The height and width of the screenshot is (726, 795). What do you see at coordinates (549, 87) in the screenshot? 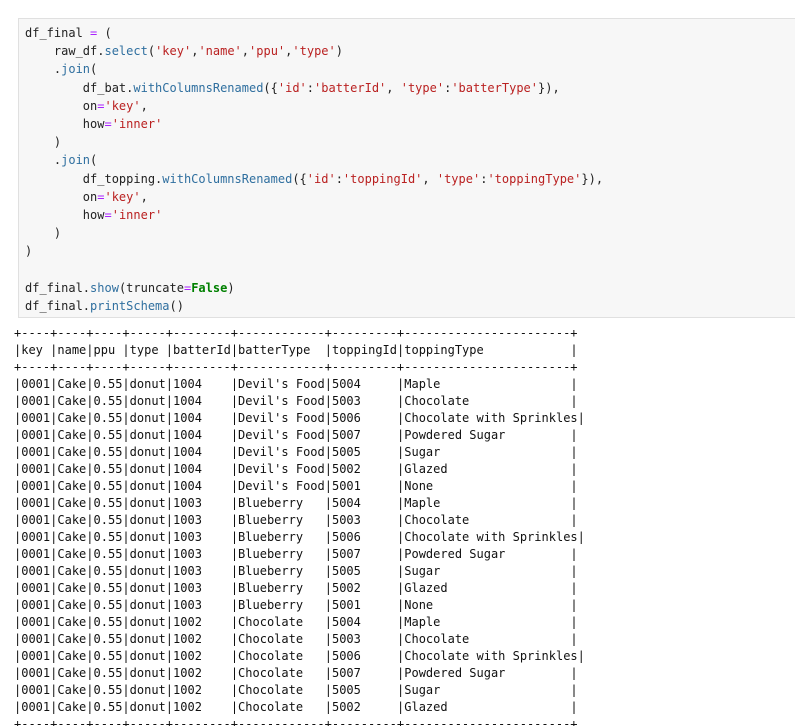
I see `code-token: }),` at bounding box center [549, 87].